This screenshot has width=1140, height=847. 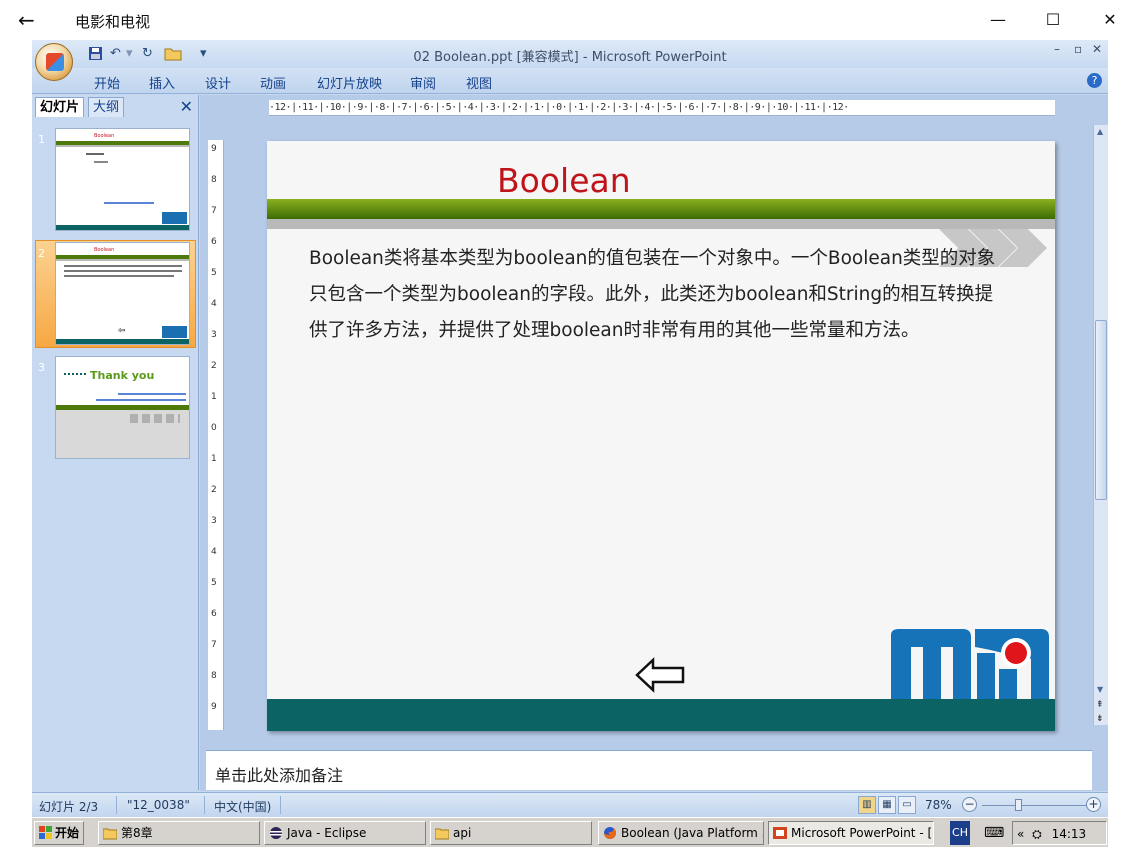 I want to click on firefox-icon, so click(x=610, y=833).